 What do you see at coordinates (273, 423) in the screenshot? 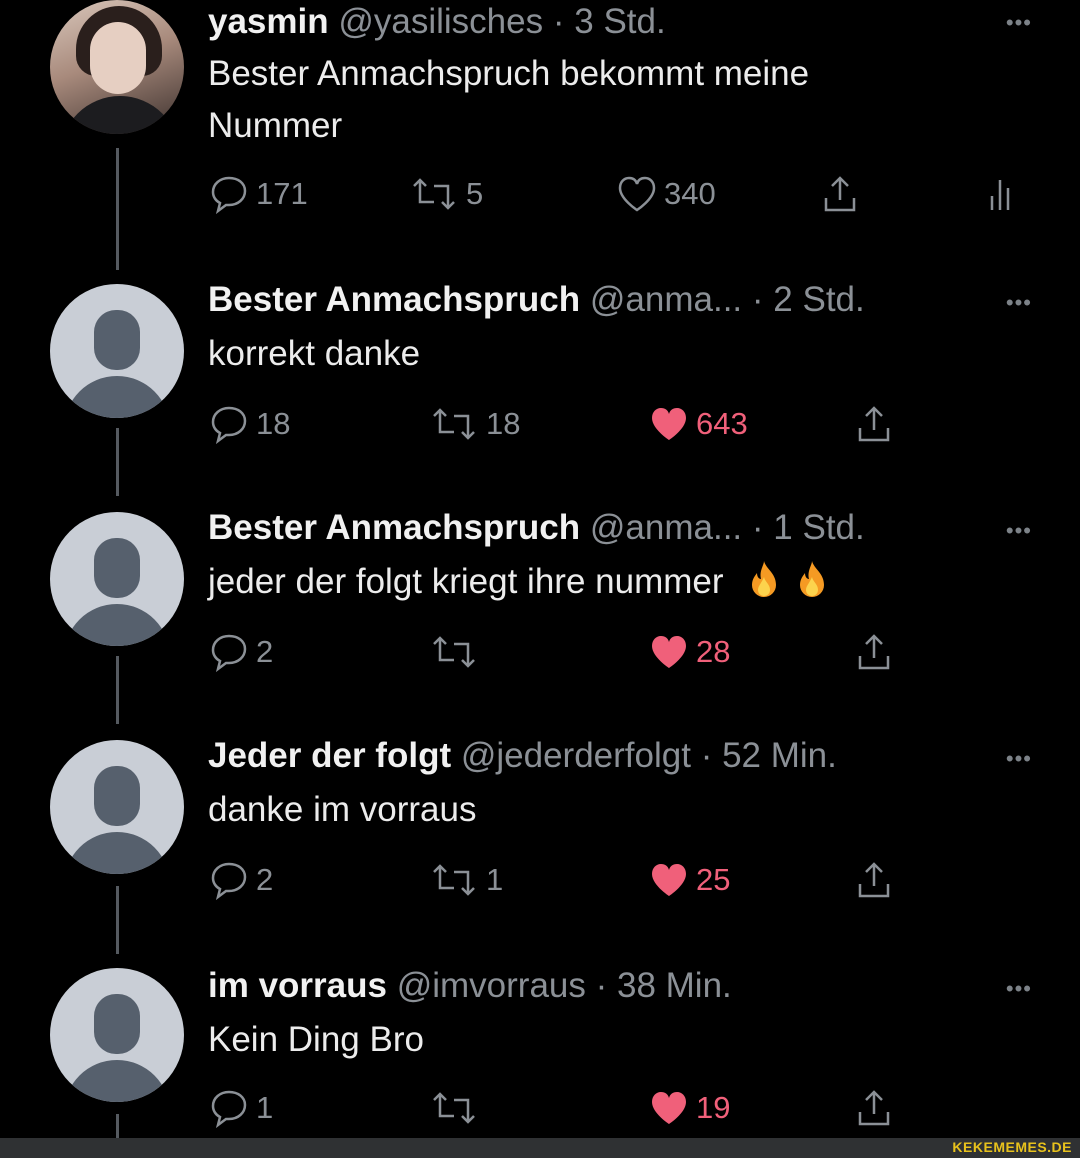
I see `reply-count: 18` at bounding box center [273, 423].